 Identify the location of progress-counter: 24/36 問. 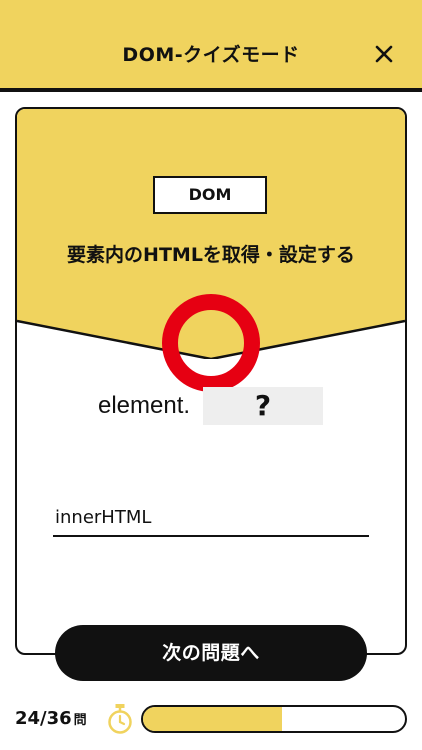
(51, 718).